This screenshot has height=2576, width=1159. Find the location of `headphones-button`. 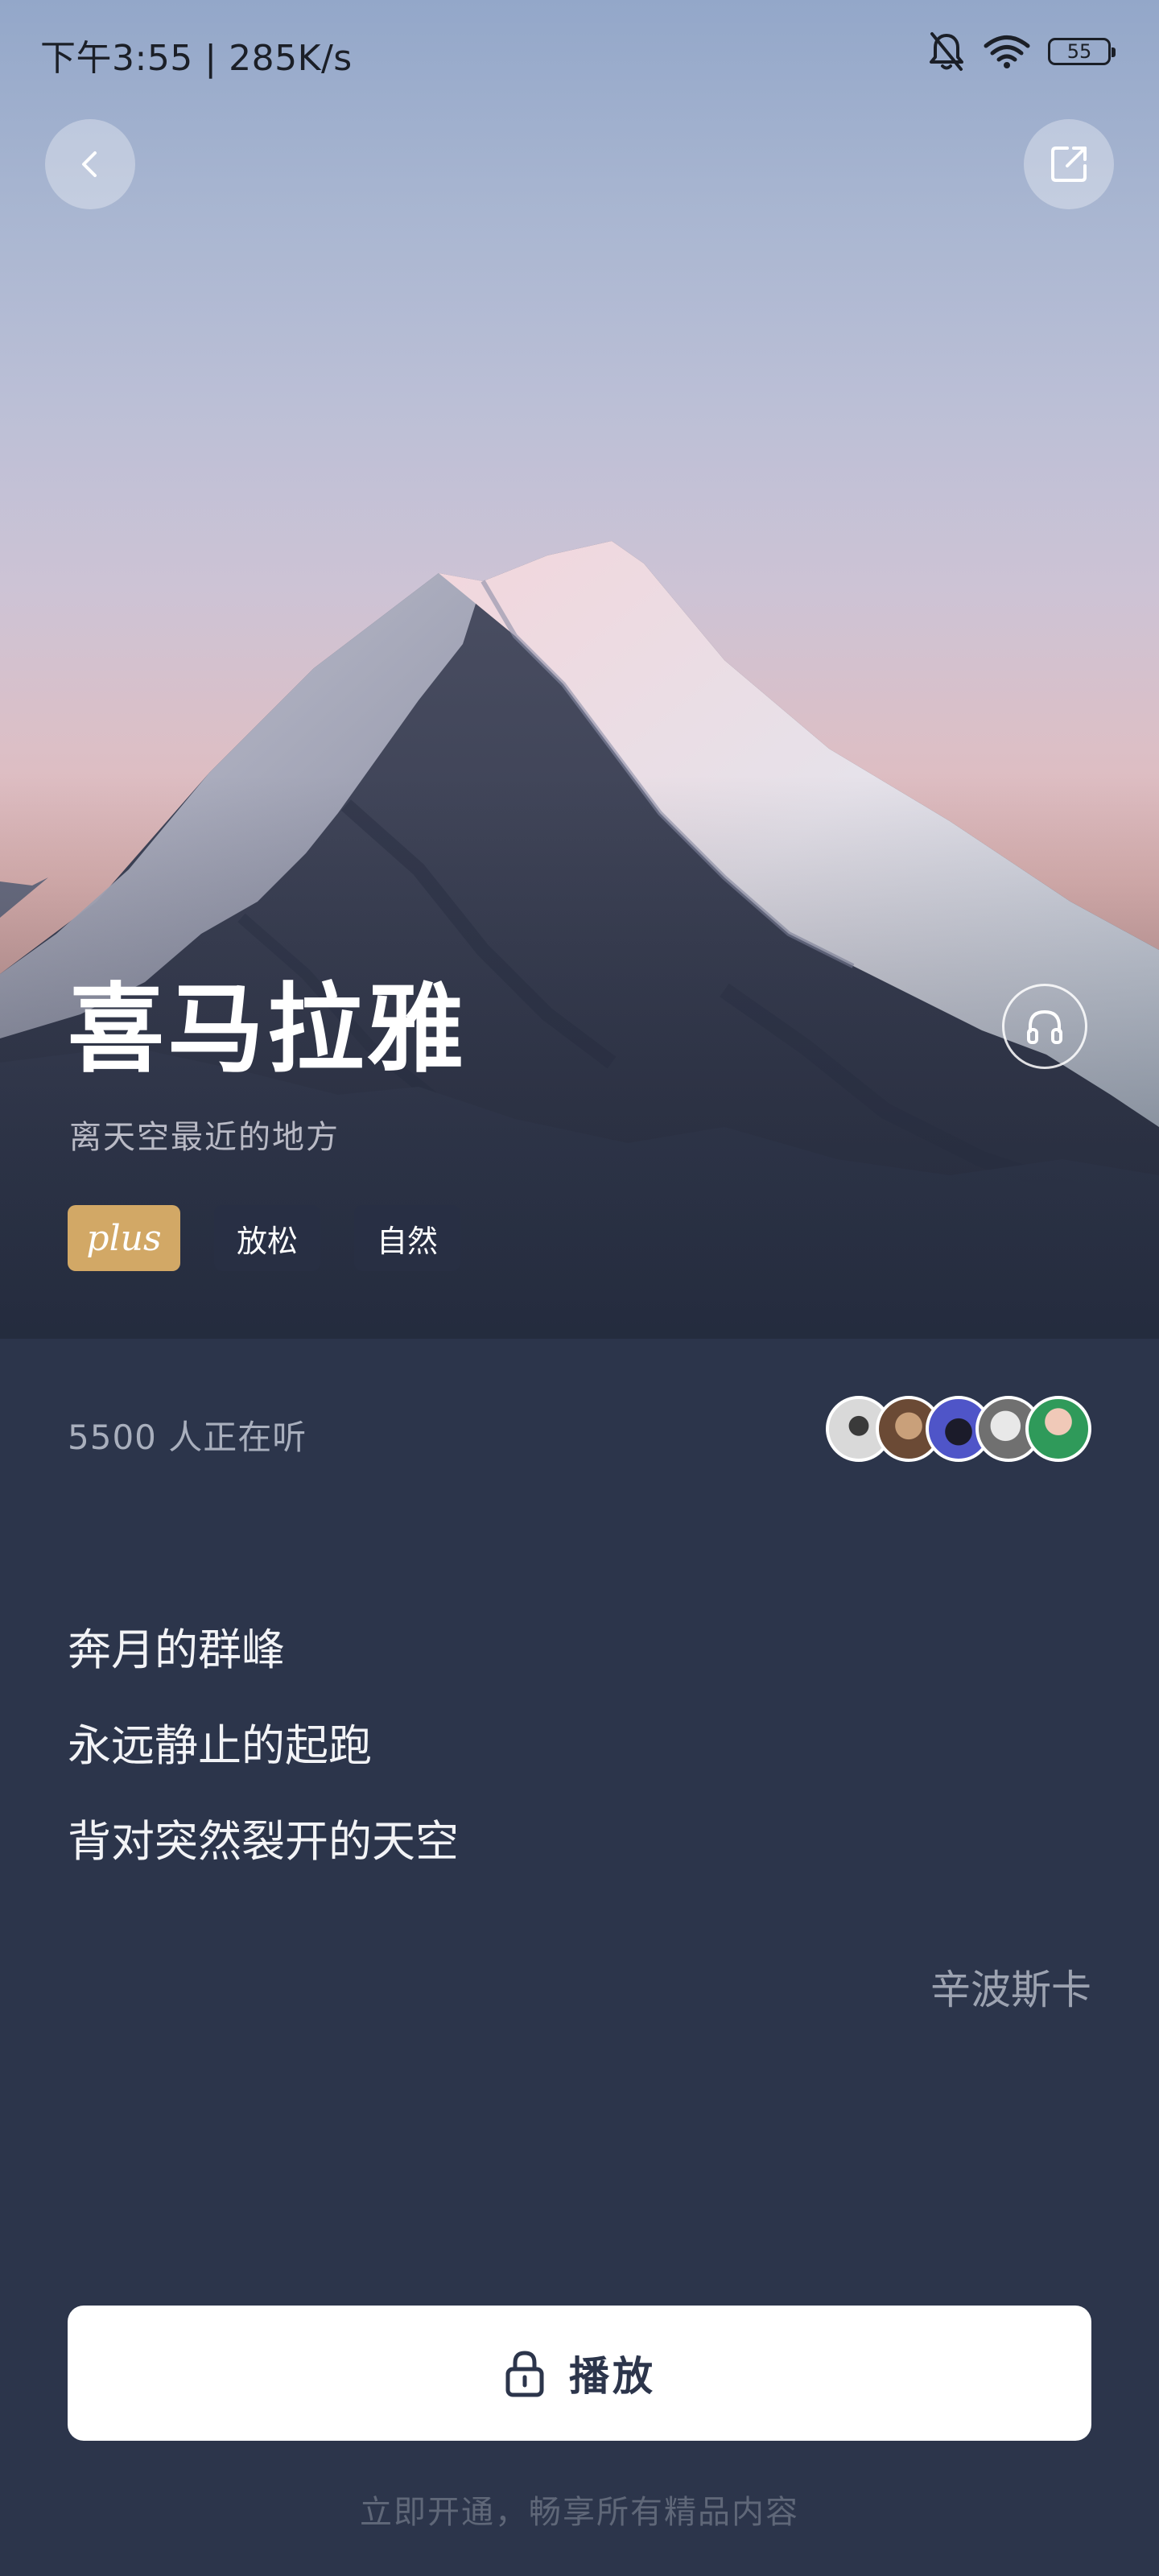

headphones-button is located at coordinates (1044, 1026).